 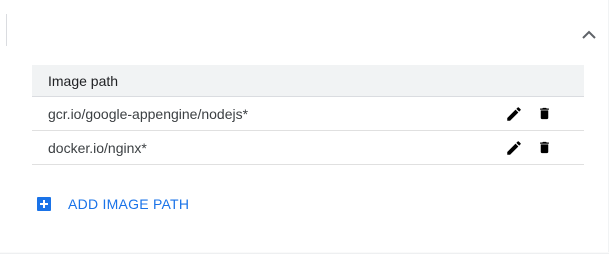 What do you see at coordinates (129, 204) in the screenshot?
I see `add-image-path-label: ADD IMAGE PATH` at bounding box center [129, 204].